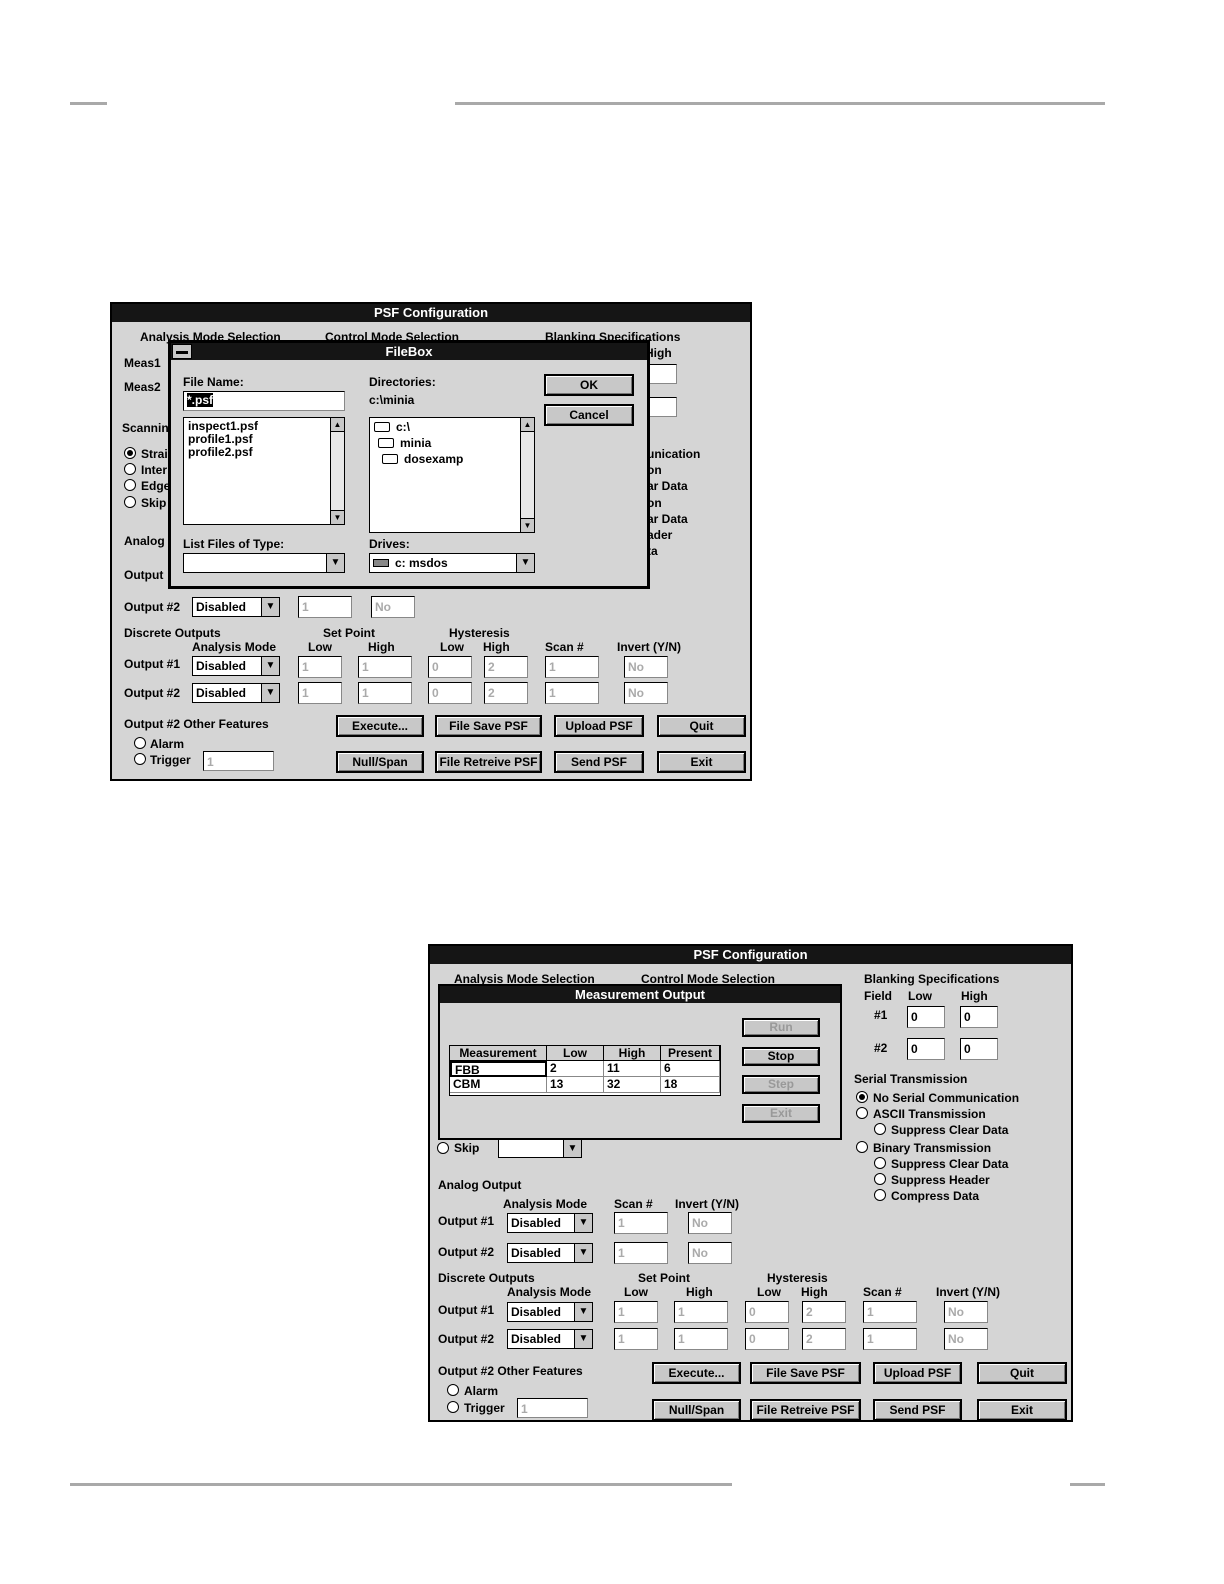 The height and width of the screenshot is (1584, 1224). What do you see at coordinates (979, 1017) in the screenshot?
I see `blank-row1-high: 0` at bounding box center [979, 1017].